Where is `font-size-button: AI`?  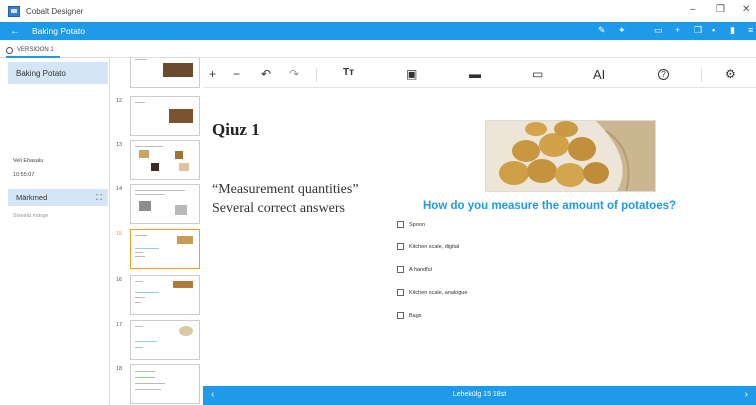
font-size-button: AI is located at coordinates (599, 74).